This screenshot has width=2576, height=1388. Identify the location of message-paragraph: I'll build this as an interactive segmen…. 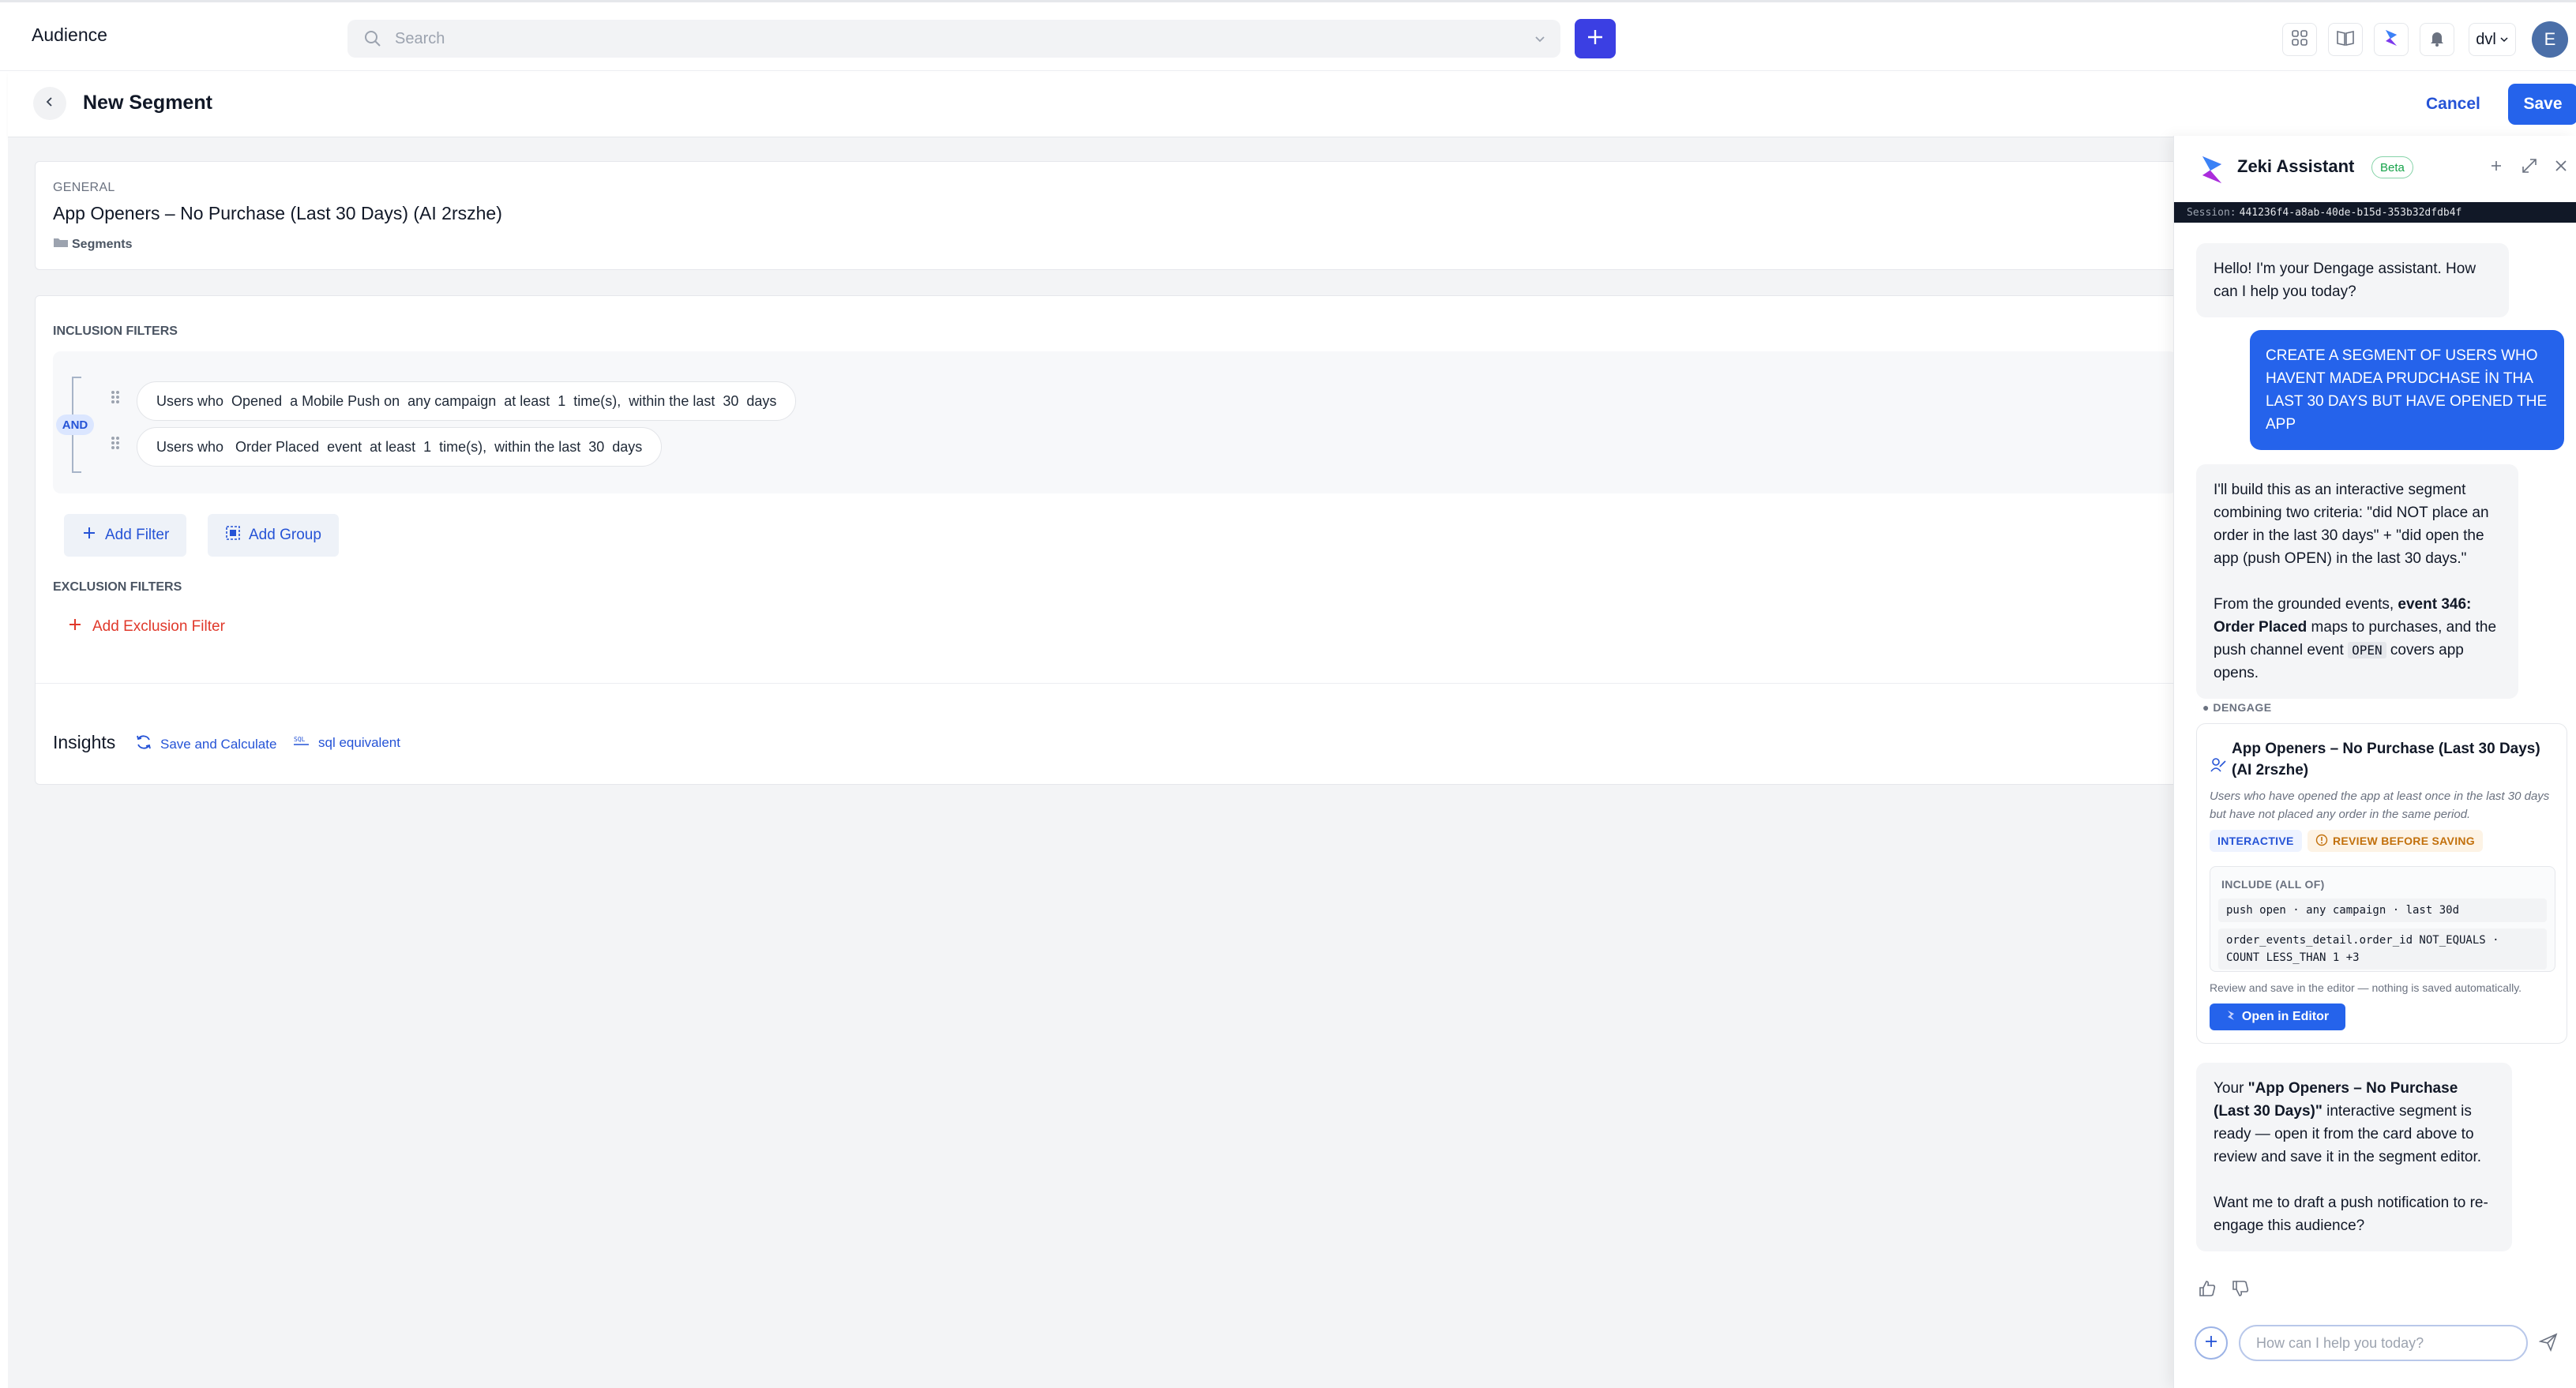
(2351, 524).